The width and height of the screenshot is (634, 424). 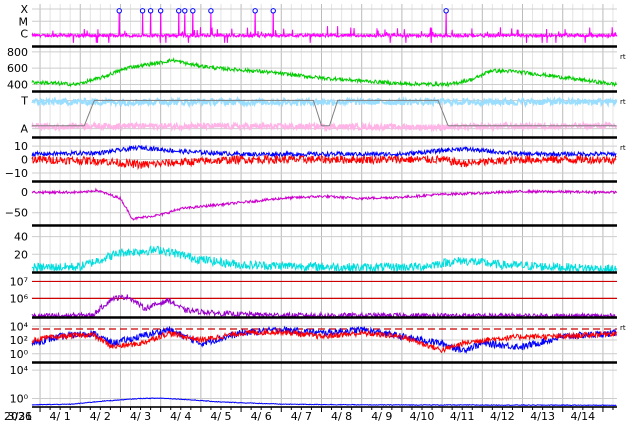 I want to click on y-tick-label: C, so click(x=24, y=34).